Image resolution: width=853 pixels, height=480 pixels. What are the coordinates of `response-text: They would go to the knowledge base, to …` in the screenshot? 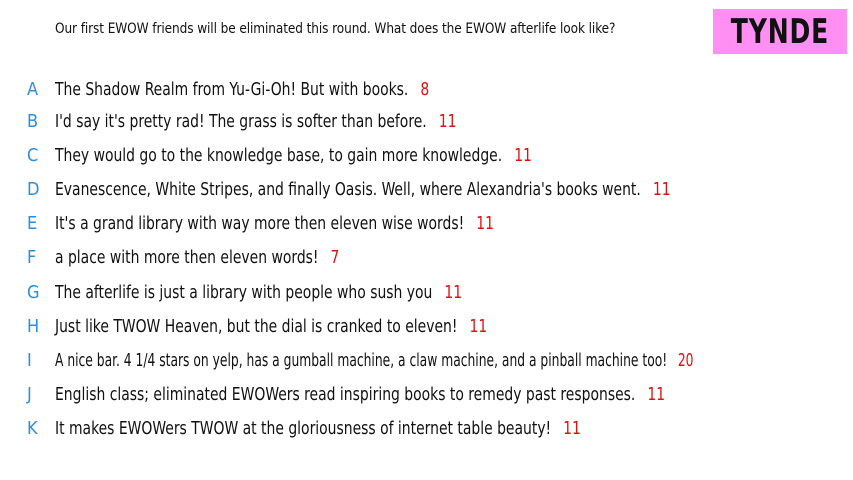 It's located at (279, 155).